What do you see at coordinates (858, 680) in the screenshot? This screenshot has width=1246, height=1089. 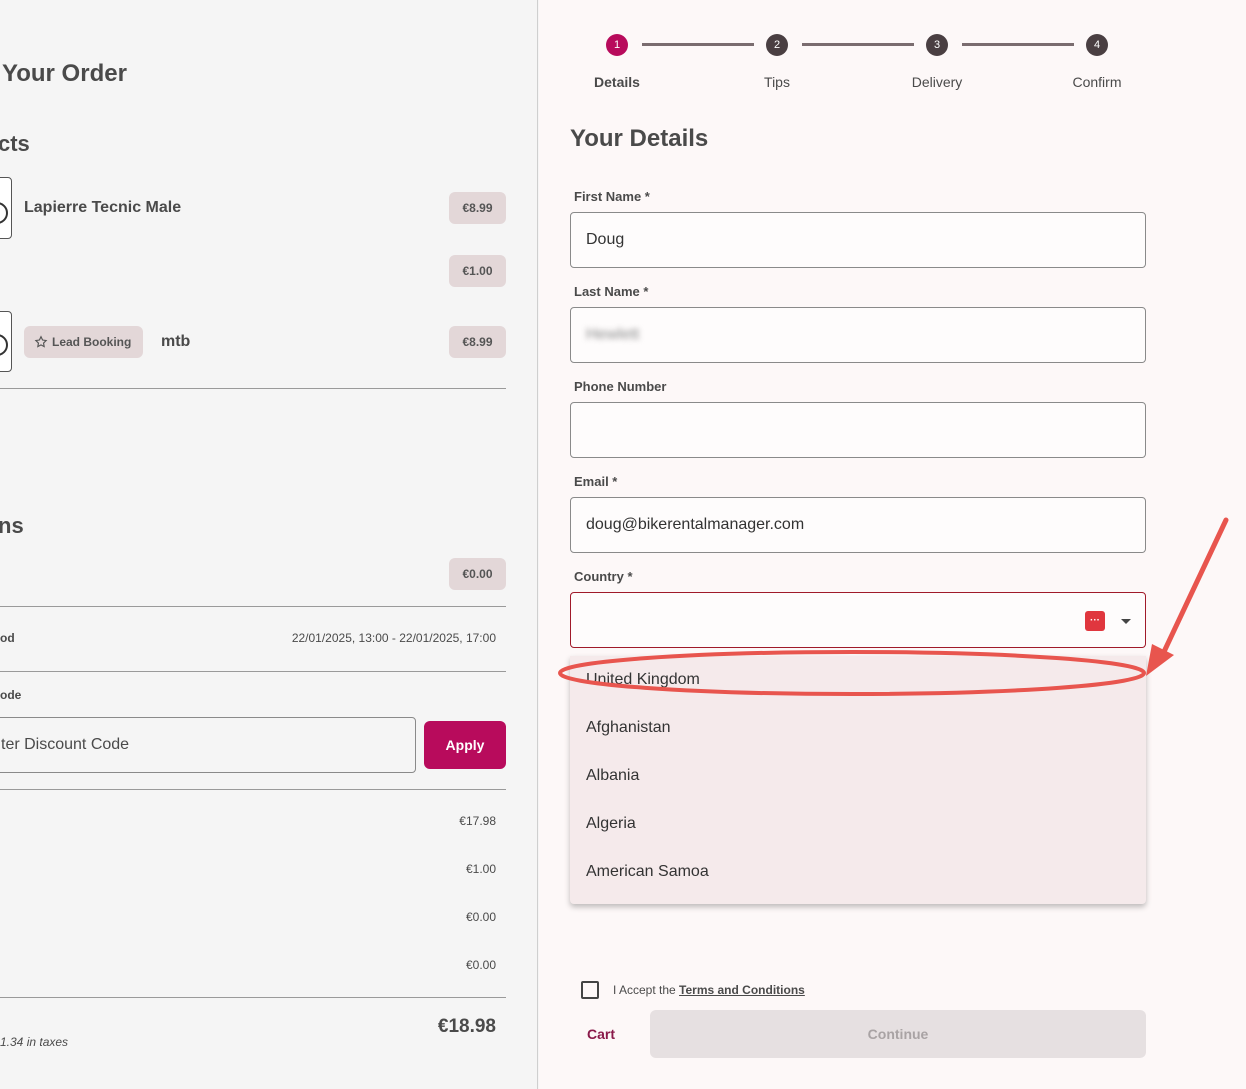 I see `country-option: United Kingdom` at bounding box center [858, 680].